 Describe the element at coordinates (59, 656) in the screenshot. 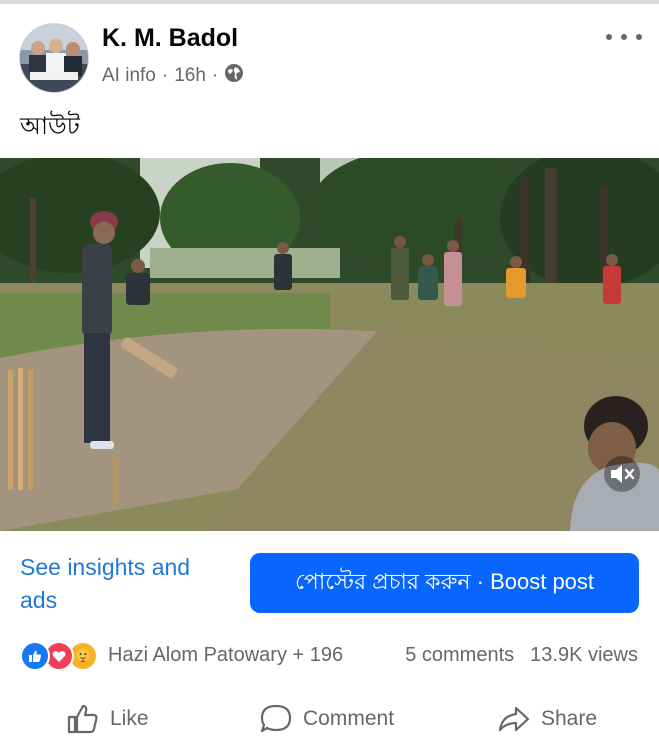

I see `reaction-icons` at that location.